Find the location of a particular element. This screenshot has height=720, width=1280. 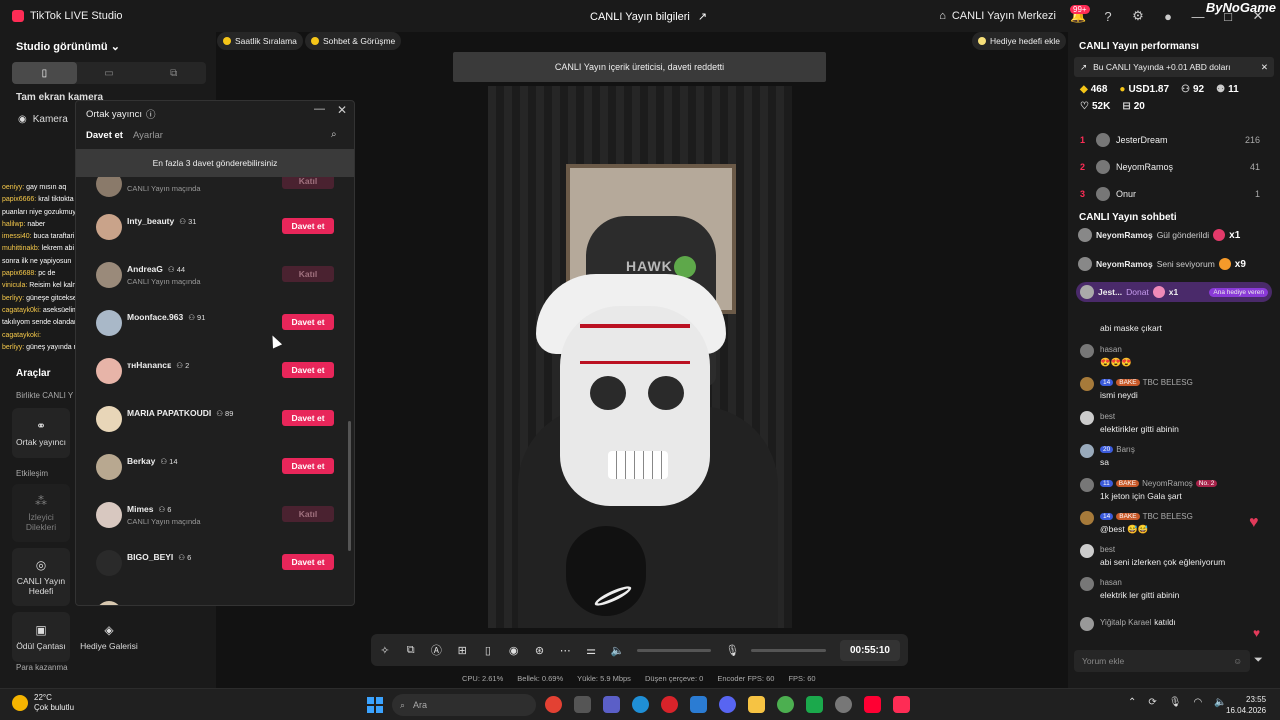

add-source-icon: ⊞ is located at coordinates (462, 650).